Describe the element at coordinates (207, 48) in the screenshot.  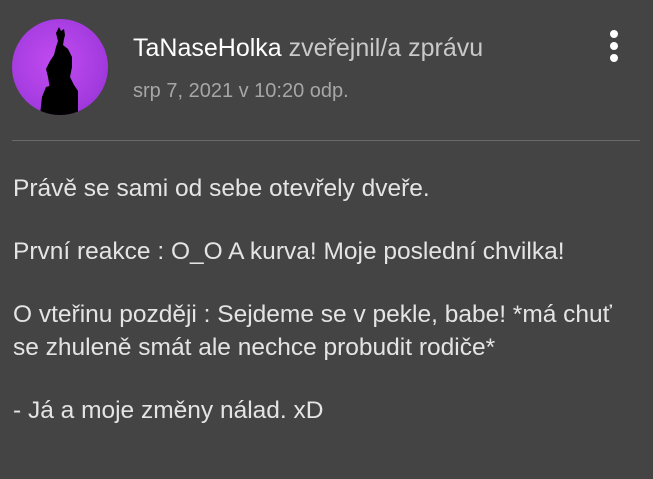
I see `author-name: TaNaseHolka` at that location.